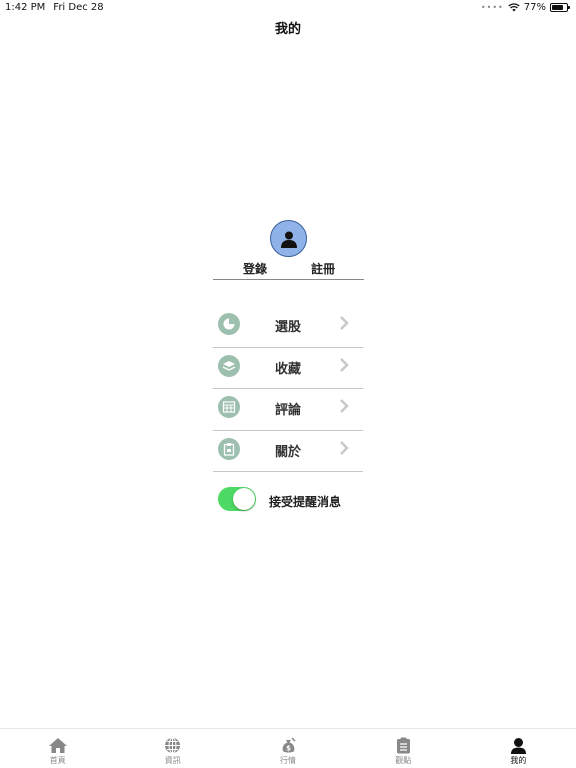 Image resolution: width=576 pixels, height=768 pixels. What do you see at coordinates (287, 29) in the screenshot?
I see `page-title: 我的` at bounding box center [287, 29].